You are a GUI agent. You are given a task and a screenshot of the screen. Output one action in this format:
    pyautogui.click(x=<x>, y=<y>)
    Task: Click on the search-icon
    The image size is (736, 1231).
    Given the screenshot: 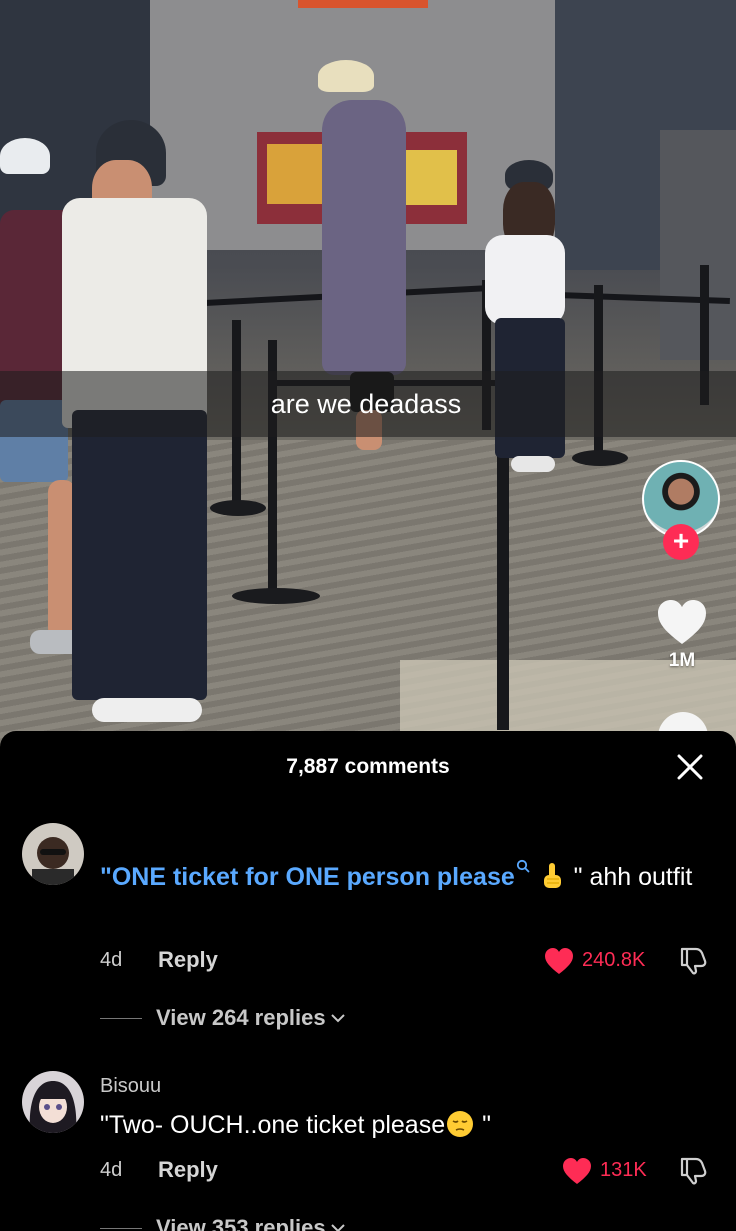 What is the action you would take?
    pyautogui.click(x=523, y=867)
    